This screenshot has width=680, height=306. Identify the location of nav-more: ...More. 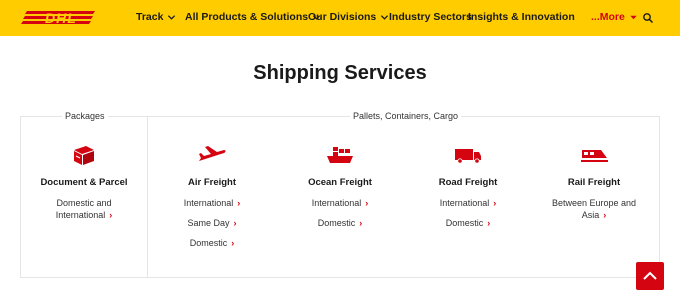
(614, 17).